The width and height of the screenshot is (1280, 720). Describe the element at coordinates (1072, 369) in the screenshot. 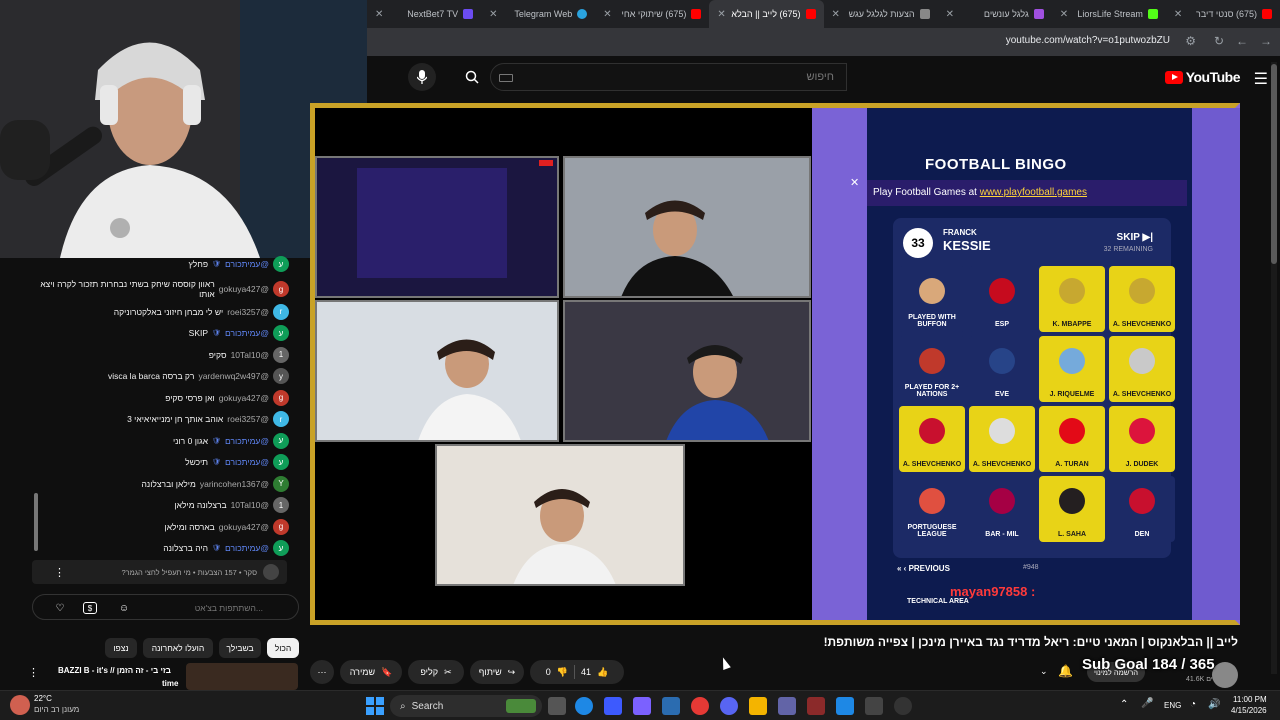

I see `bingo-cell: J. RIQUELME` at that location.